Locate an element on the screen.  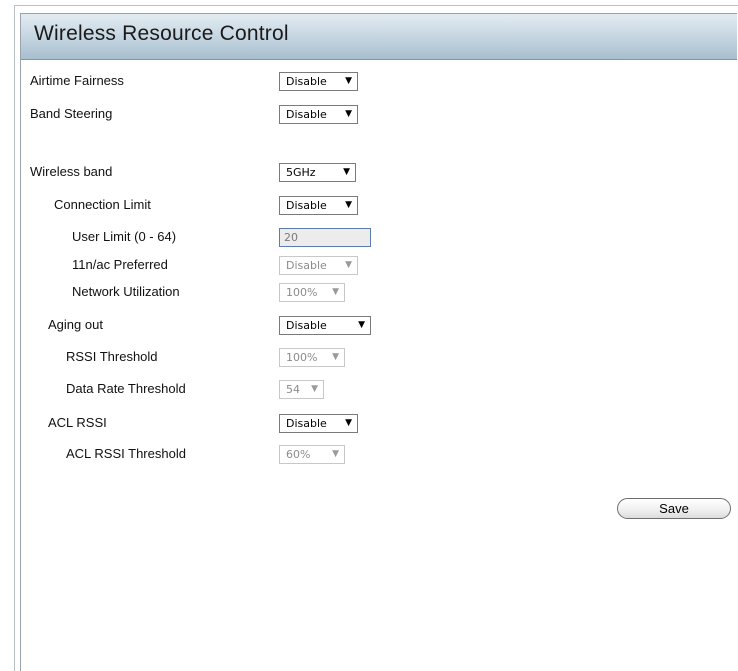
preferred-11nac-select: Disable ▼ is located at coordinates (318, 265).